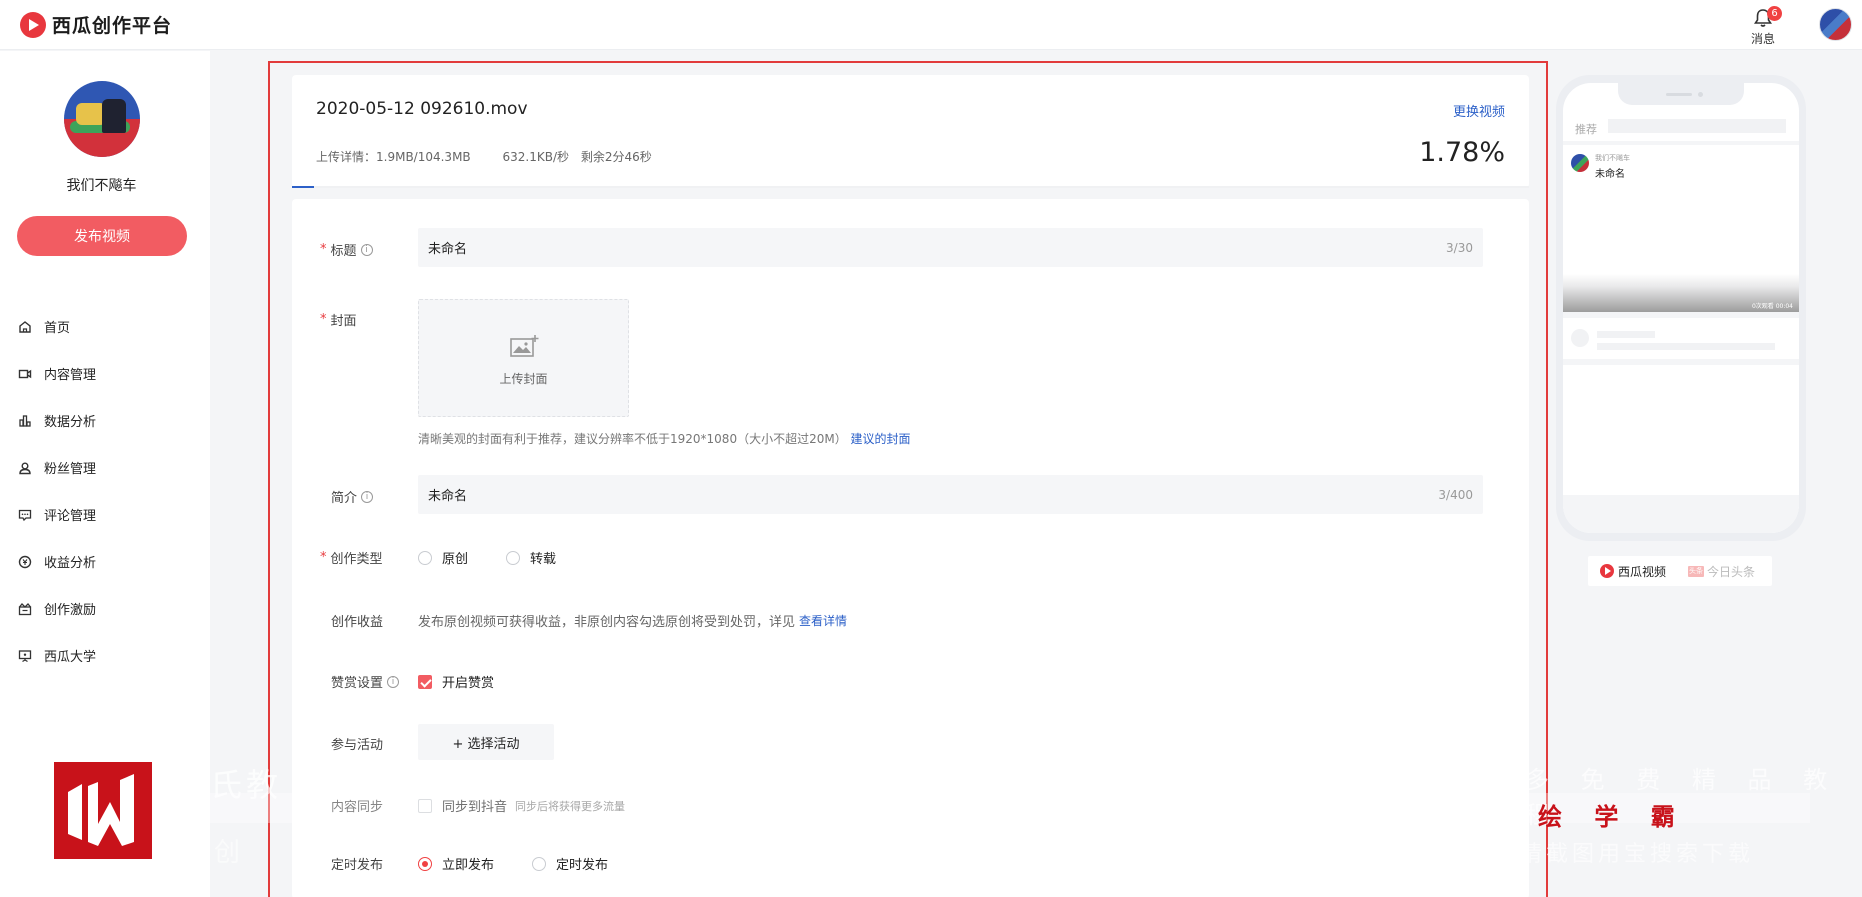  Describe the element at coordinates (616, 157) in the screenshot. I see `upload-remaining: 剩余2分46秒` at that location.